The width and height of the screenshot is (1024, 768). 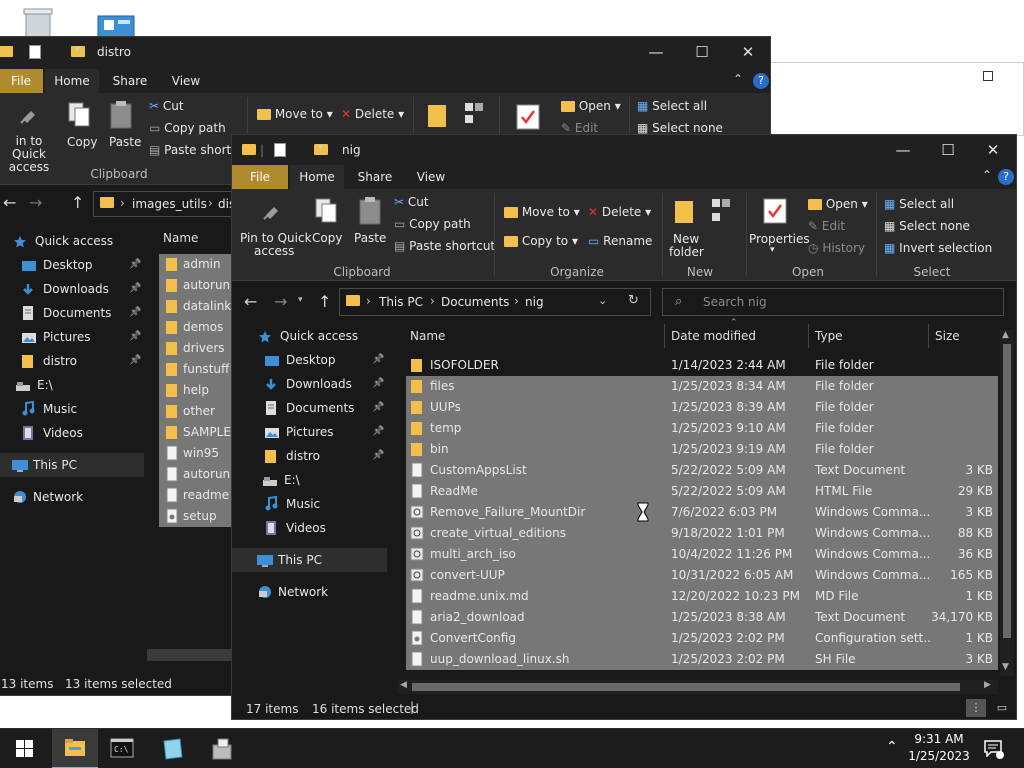 I want to click on file-row: win95, so click(x=199, y=453).